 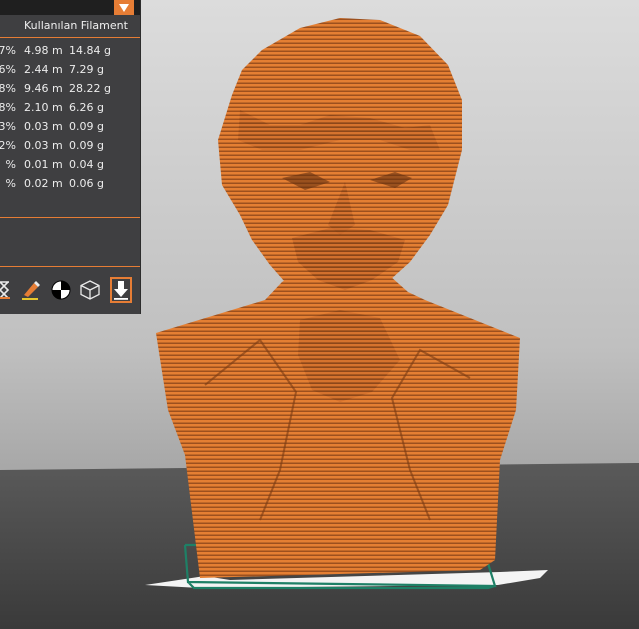 What do you see at coordinates (86, 107) in the screenshot?
I see `filament-weight: 6.26 g` at bounding box center [86, 107].